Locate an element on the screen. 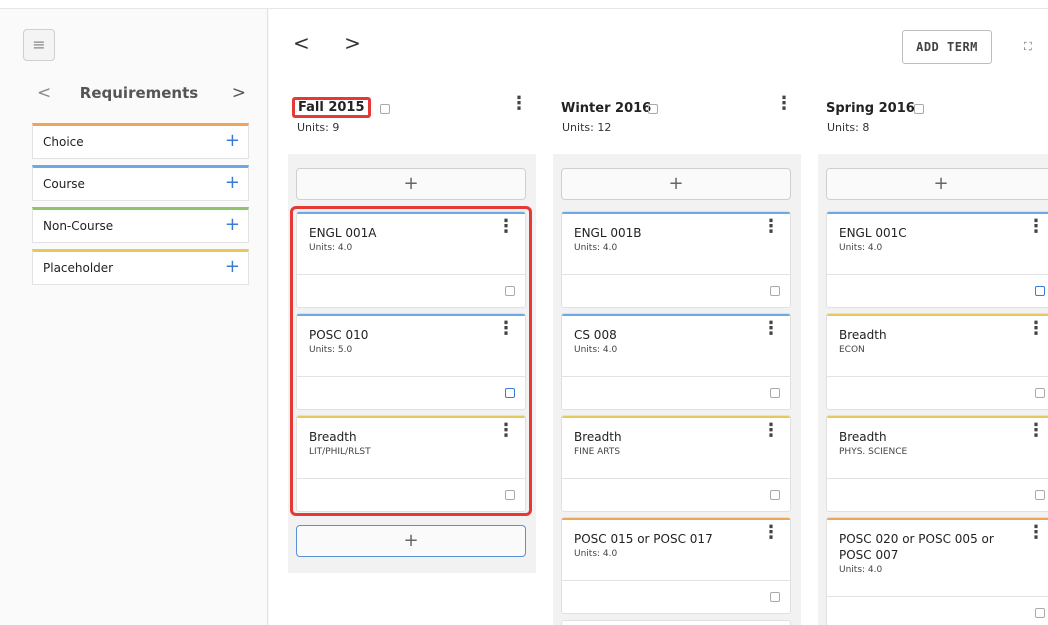  term-navigation: < > is located at coordinates (334, 43).